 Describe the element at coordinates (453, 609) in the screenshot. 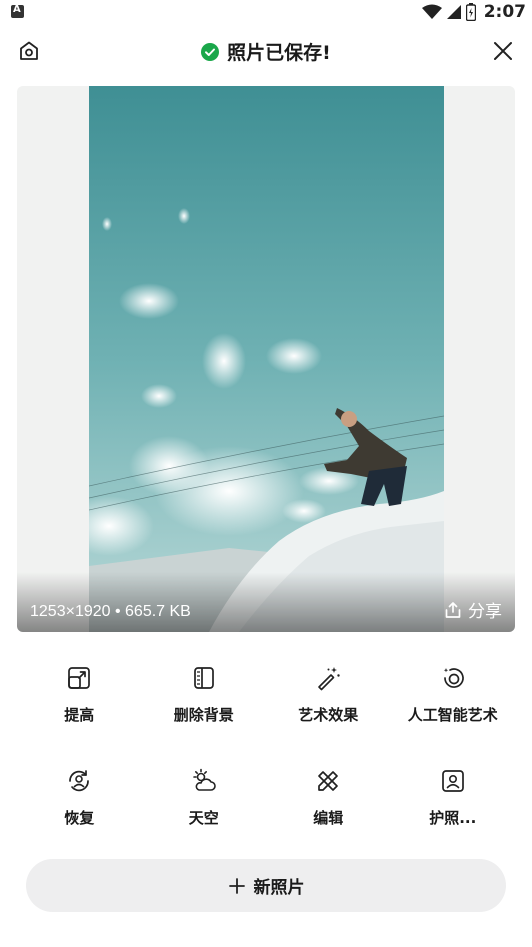

I see `share-icon` at that location.